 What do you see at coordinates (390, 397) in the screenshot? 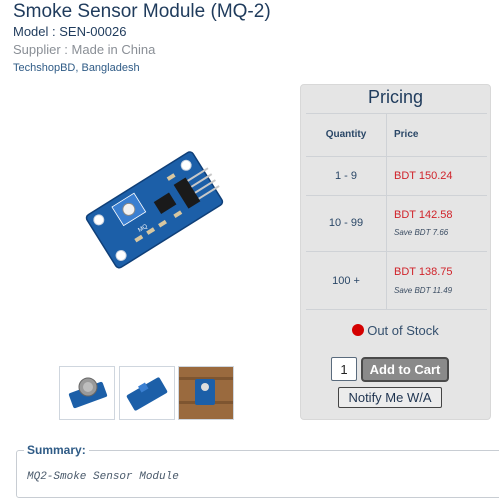
I see `notify-me-button: Notify Me W/A` at bounding box center [390, 397].